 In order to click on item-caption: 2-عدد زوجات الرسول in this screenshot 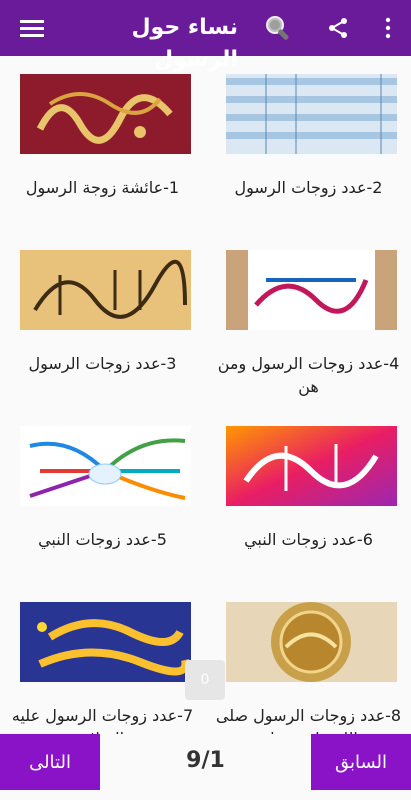, I will do `click(308, 187)`.